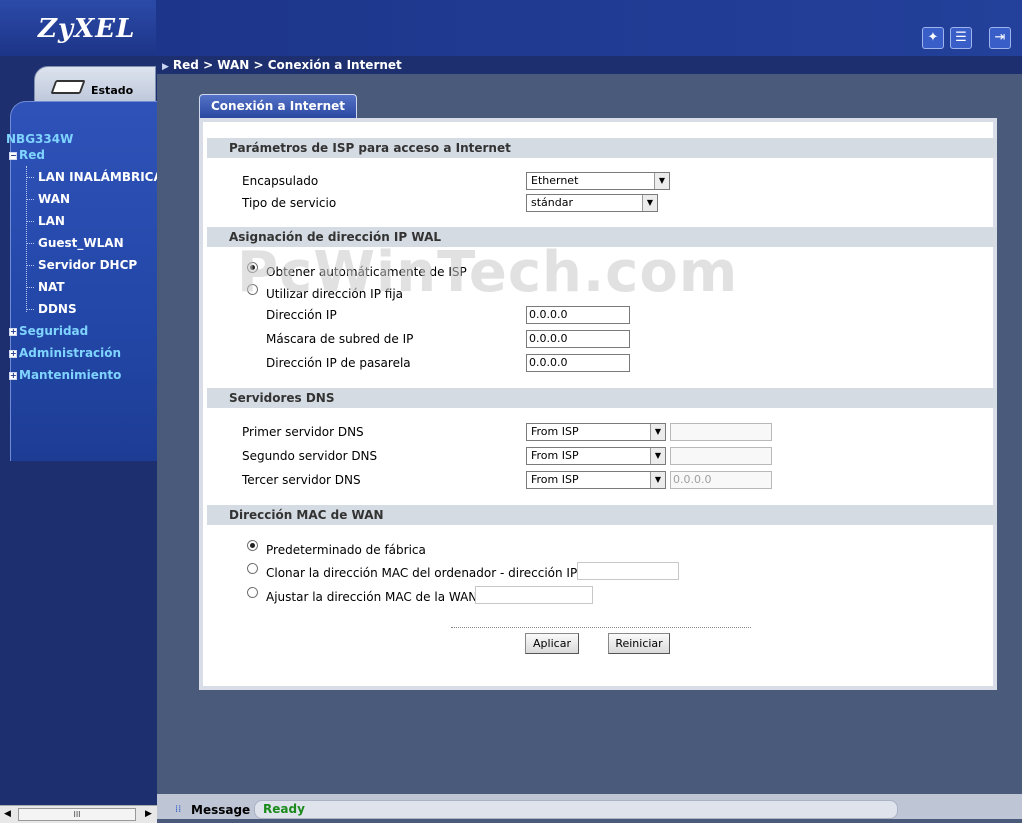  What do you see at coordinates (534, 595) in the screenshot?
I see `mac-set-input` at bounding box center [534, 595].